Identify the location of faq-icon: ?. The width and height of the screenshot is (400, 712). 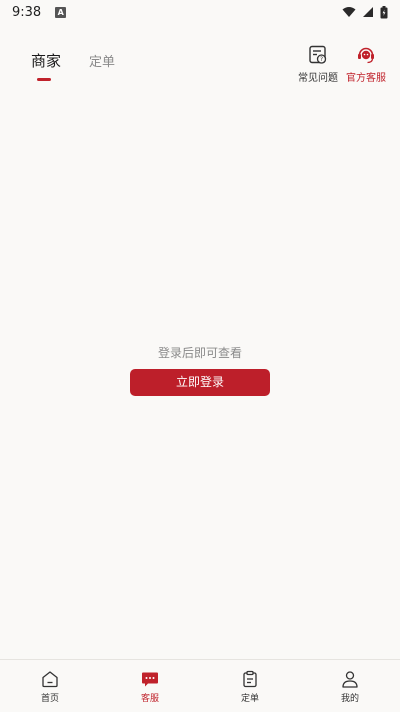
(318, 54).